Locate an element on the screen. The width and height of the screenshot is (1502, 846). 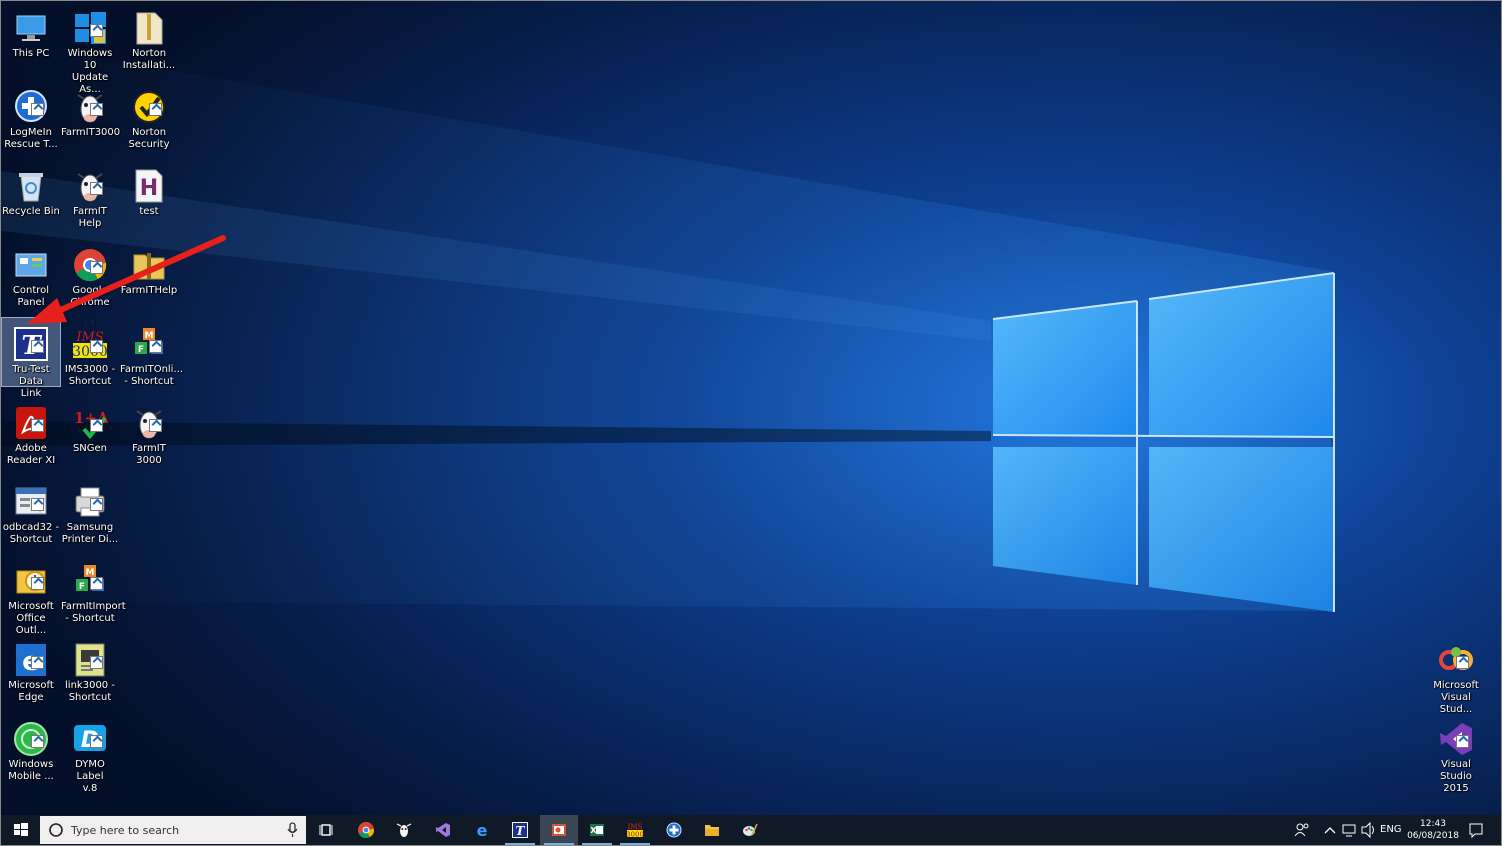
powerpoint-icon is located at coordinates (559, 830).